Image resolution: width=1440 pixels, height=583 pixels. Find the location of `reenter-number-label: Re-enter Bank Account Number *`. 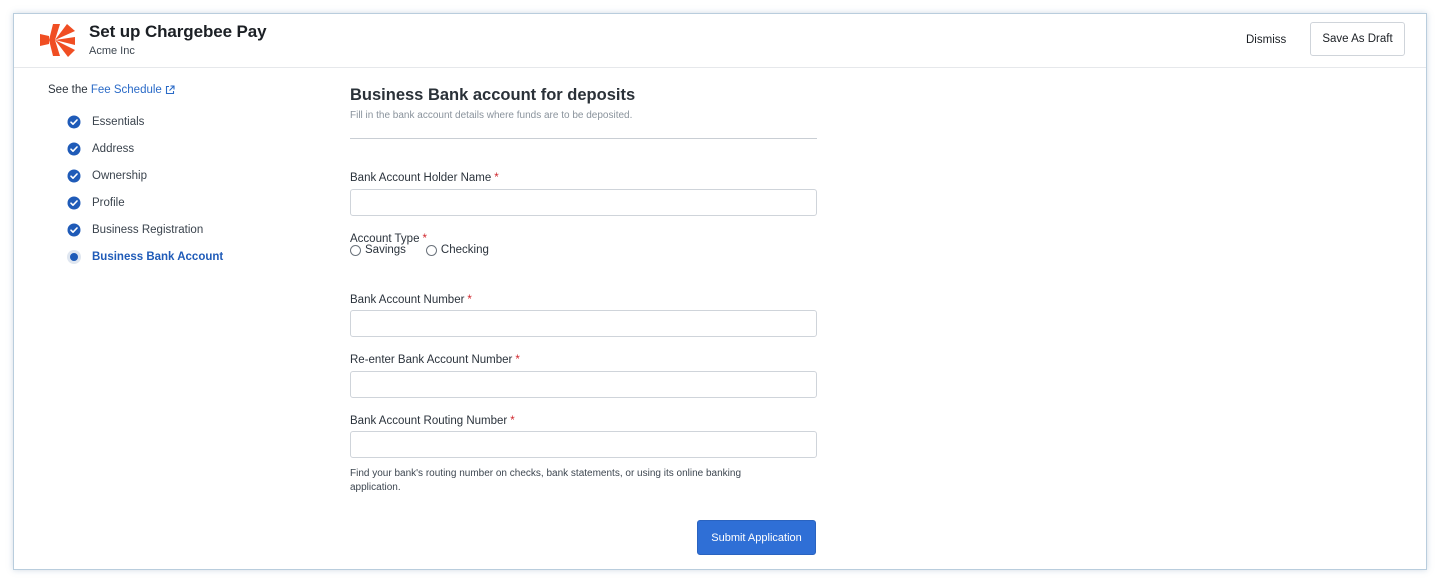

reenter-number-label: Re-enter Bank Account Number * is located at coordinates (435, 360).